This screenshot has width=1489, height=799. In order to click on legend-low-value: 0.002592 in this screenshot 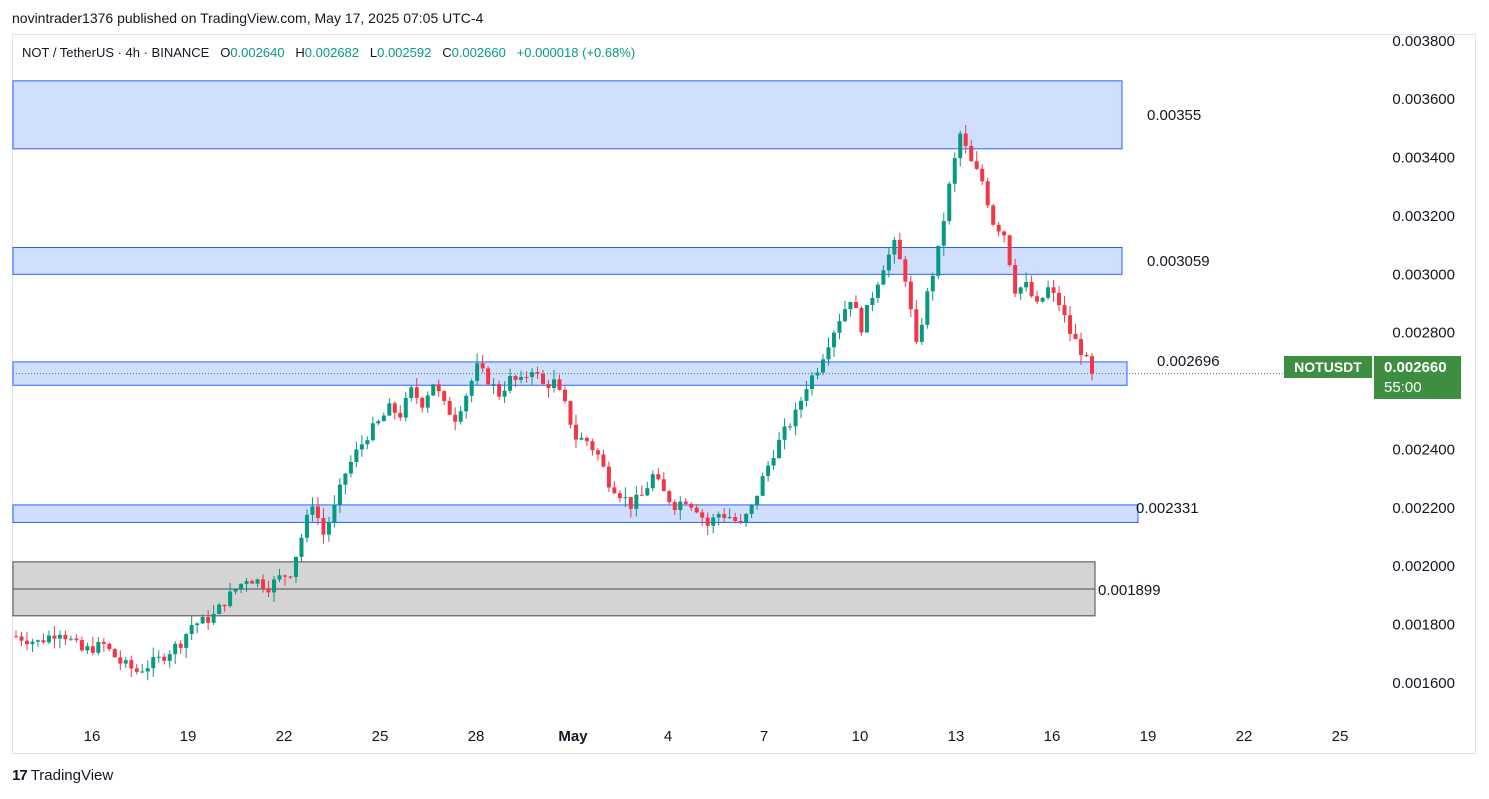, I will do `click(404, 52)`.